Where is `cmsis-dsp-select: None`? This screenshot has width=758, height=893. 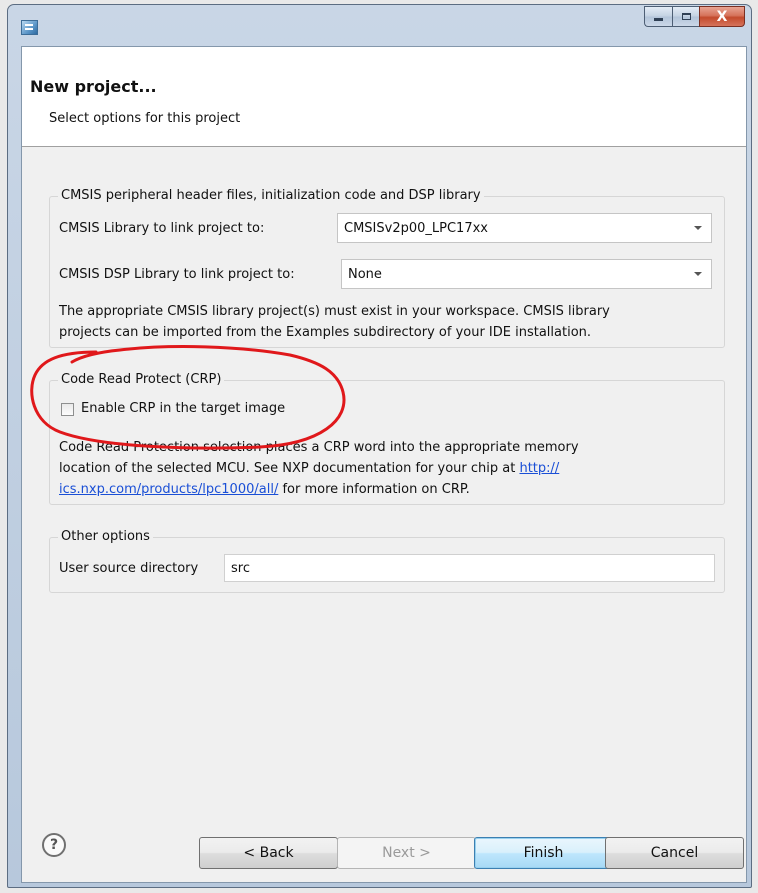
cmsis-dsp-select: None is located at coordinates (526, 274).